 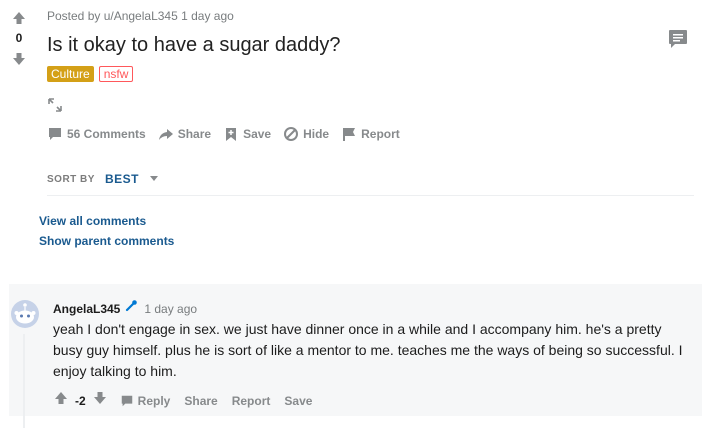 I want to click on hide-icon, so click(x=291, y=134).